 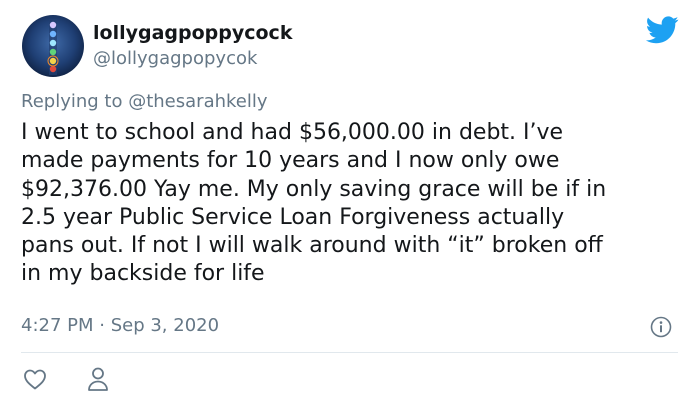 I want to click on twitter-bird-icon, so click(x=662, y=30).